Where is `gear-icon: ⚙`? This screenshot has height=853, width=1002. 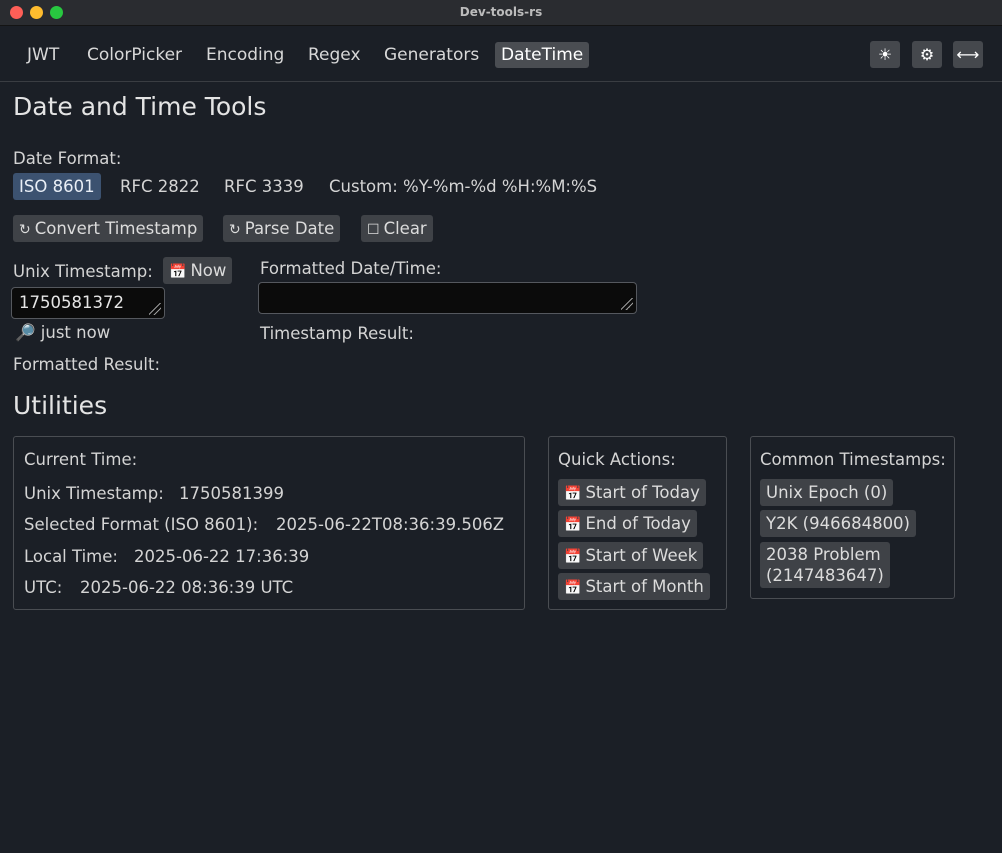 gear-icon: ⚙ is located at coordinates (927, 54).